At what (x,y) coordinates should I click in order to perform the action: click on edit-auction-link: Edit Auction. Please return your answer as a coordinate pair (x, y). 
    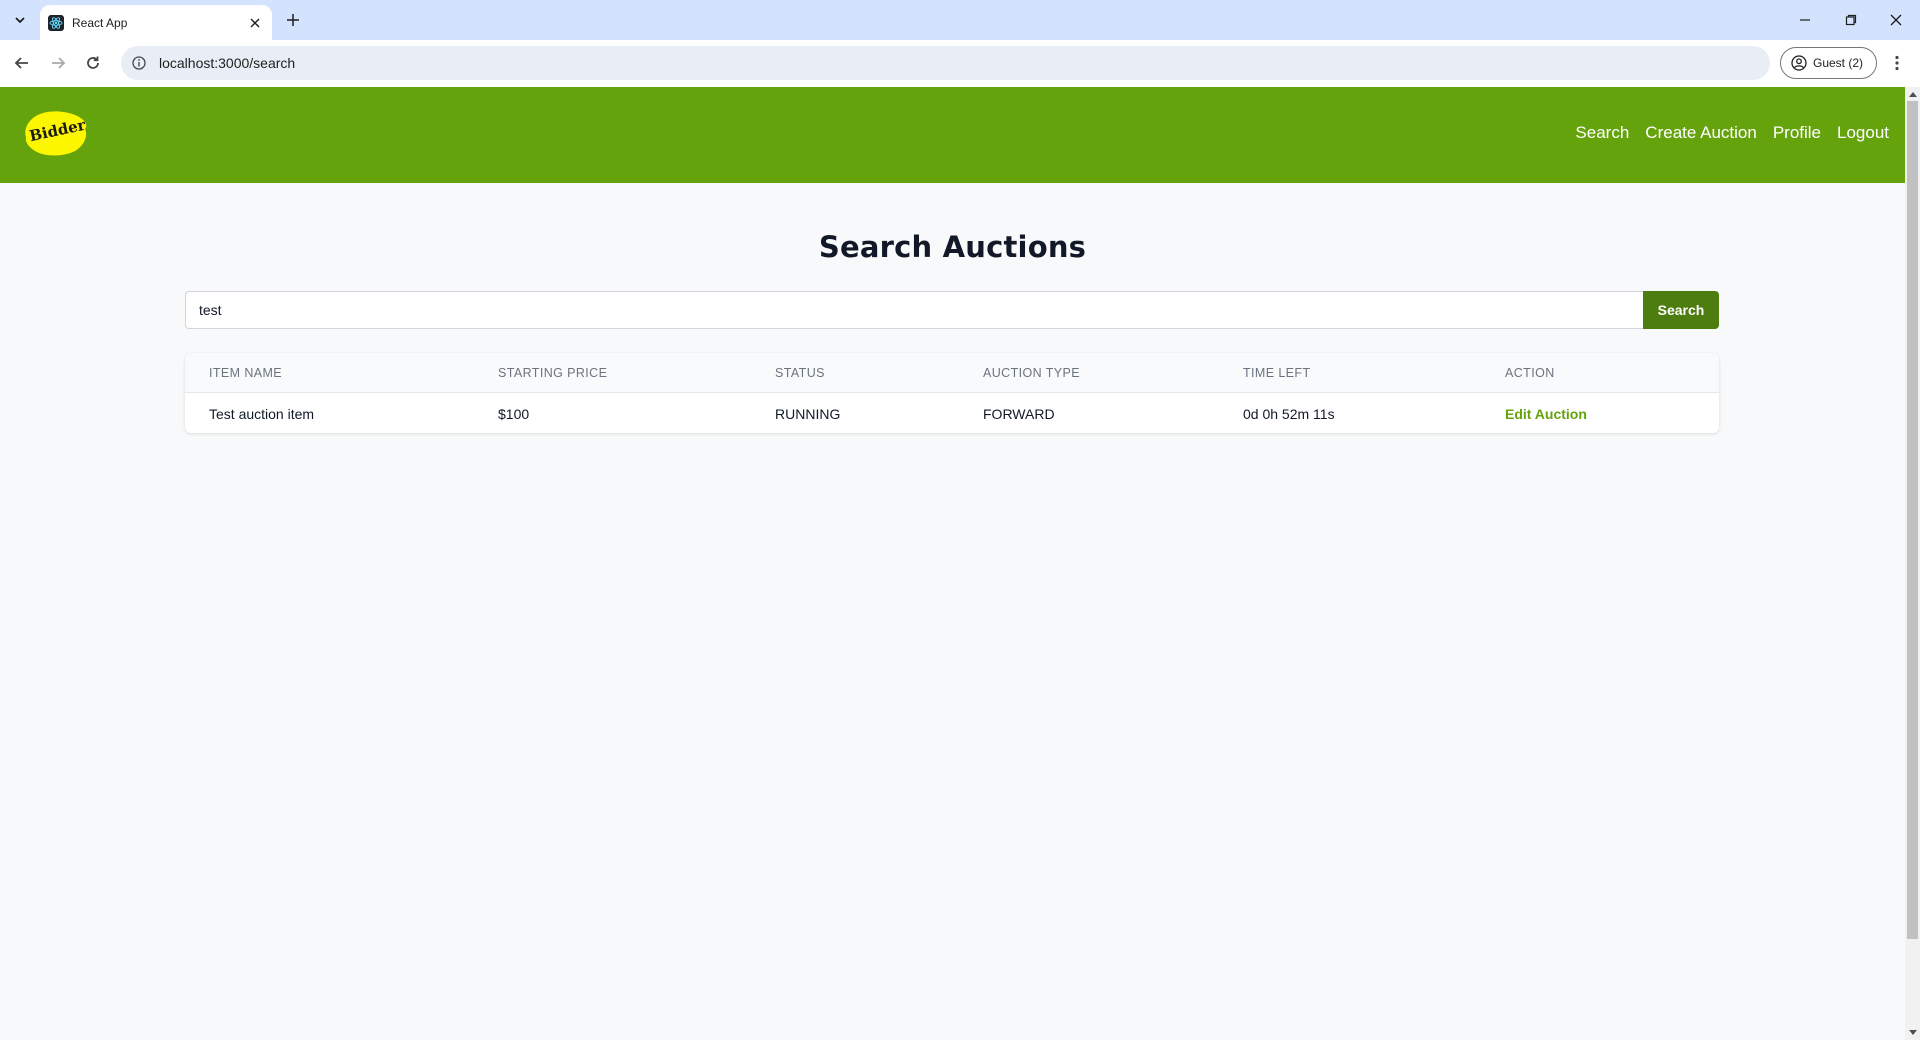
    Looking at the image, I should click on (1546, 414).